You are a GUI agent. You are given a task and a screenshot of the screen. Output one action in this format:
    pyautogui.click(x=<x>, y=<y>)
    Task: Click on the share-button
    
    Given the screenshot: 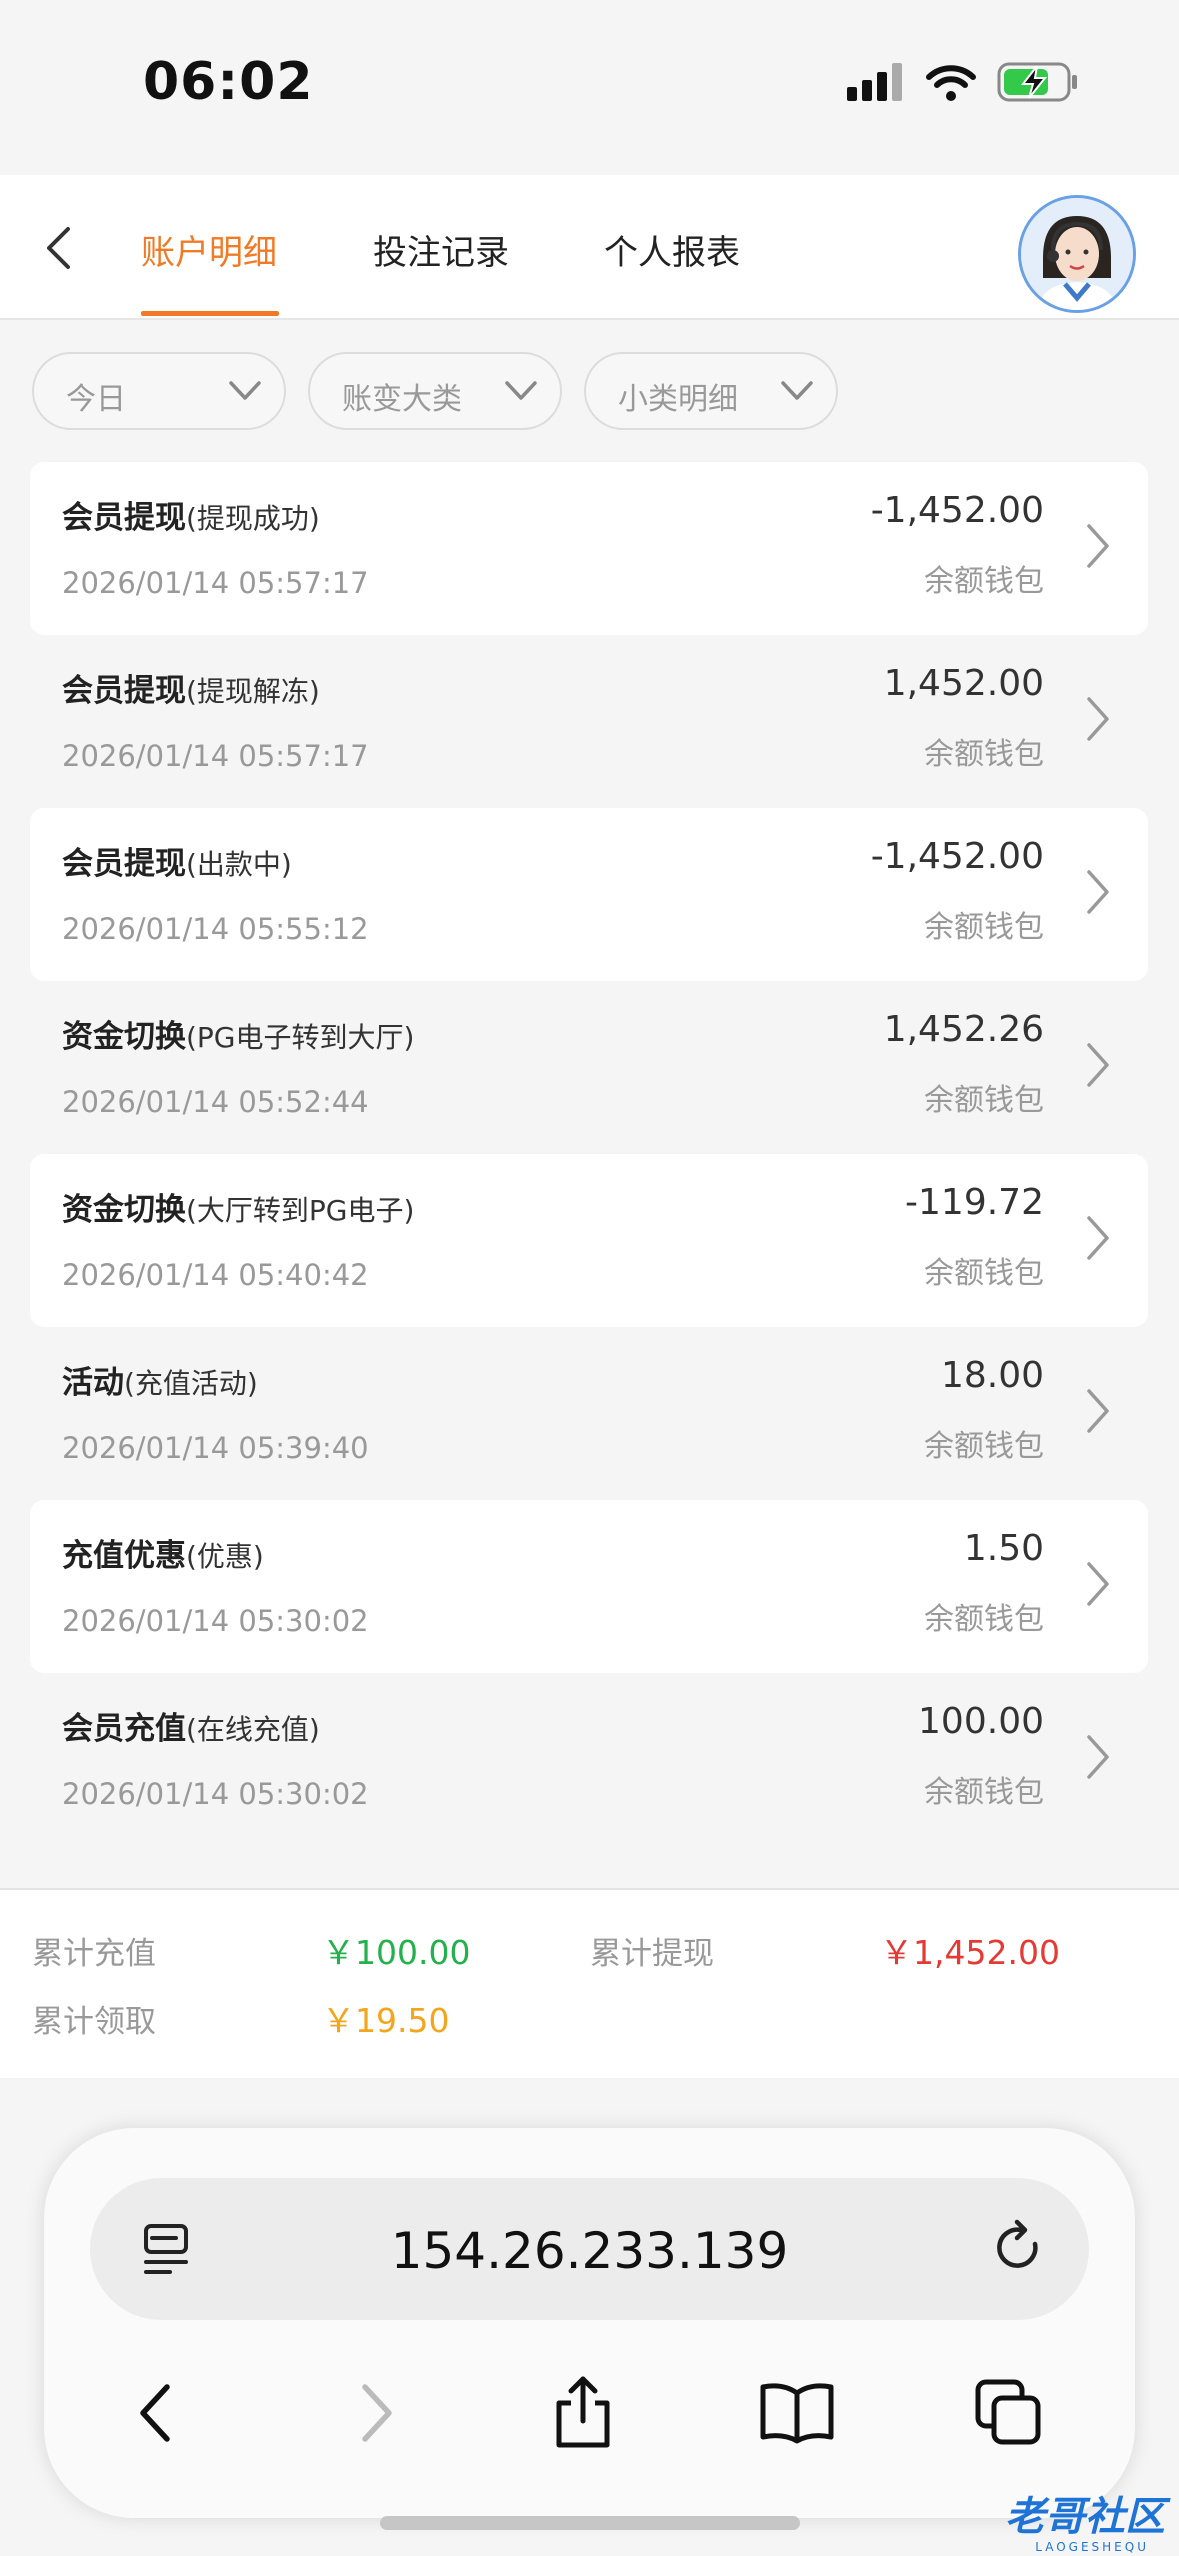 What is the action you would take?
    pyautogui.click(x=583, y=2413)
    